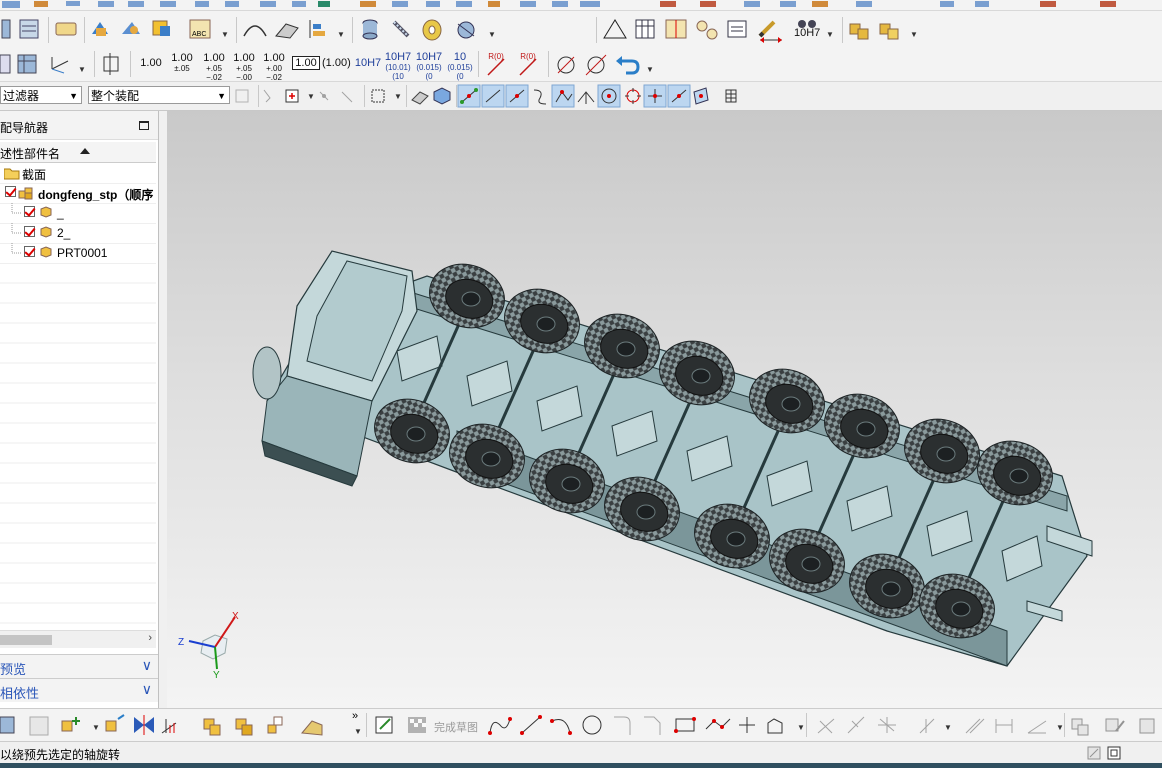 Image resolution: width=1162 pixels, height=768 pixels. I want to click on tree-row-part: PRT0001, so click(78, 253).